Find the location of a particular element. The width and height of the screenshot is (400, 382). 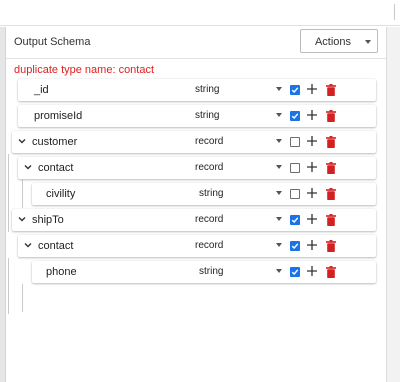

schema-row: civility string is located at coordinates (204, 194).